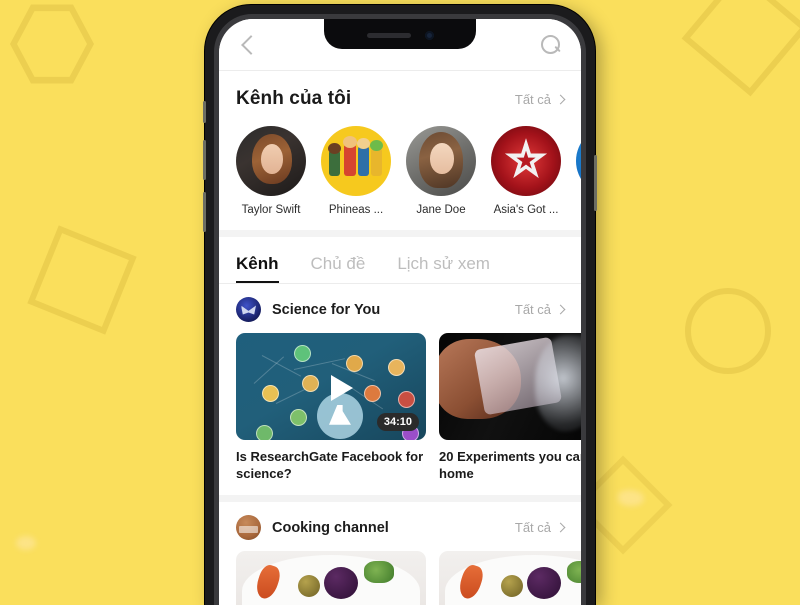 The height and width of the screenshot is (605, 800). What do you see at coordinates (441, 210) in the screenshot?
I see `channel-avatar-label: Jane Doe` at bounding box center [441, 210].